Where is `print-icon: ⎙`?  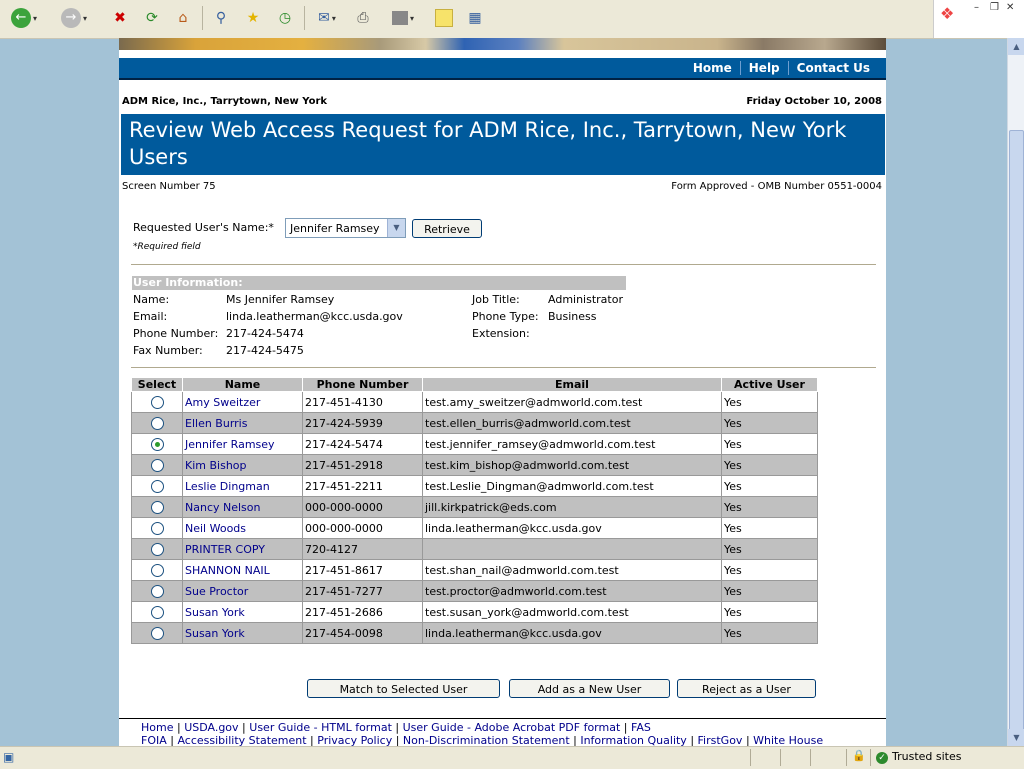 print-icon: ⎙ is located at coordinates (363, 18).